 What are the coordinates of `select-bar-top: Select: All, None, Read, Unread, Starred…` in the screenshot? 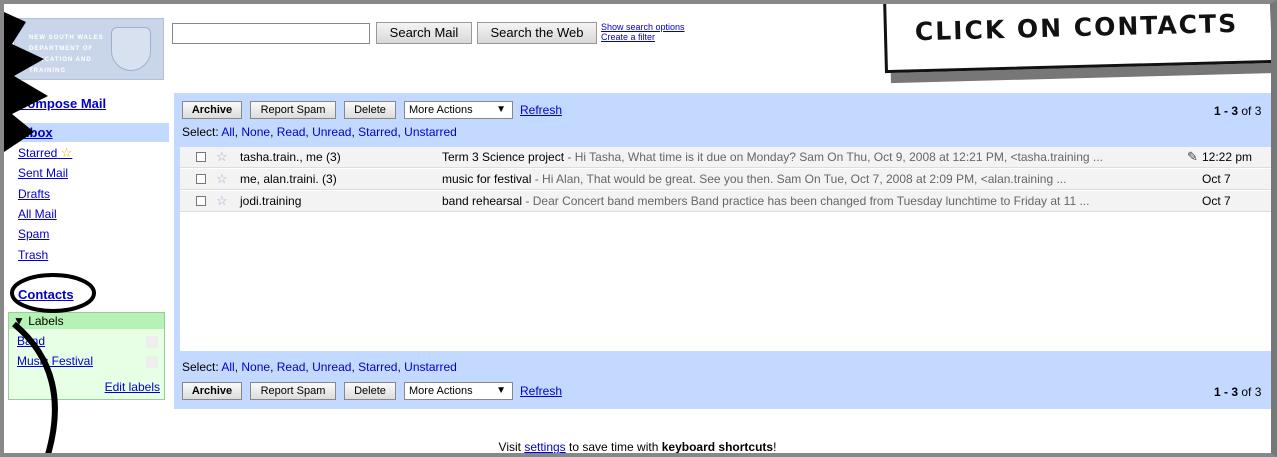 It's located at (319, 132).